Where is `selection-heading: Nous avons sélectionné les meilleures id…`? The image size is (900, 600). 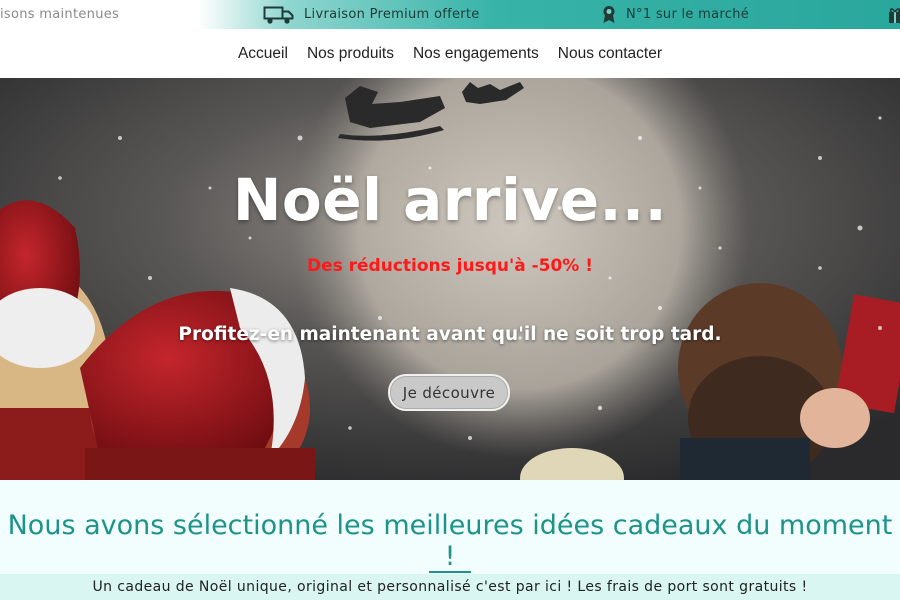 selection-heading: Nous avons sélectionné les meilleures id… is located at coordinates (450, 541).